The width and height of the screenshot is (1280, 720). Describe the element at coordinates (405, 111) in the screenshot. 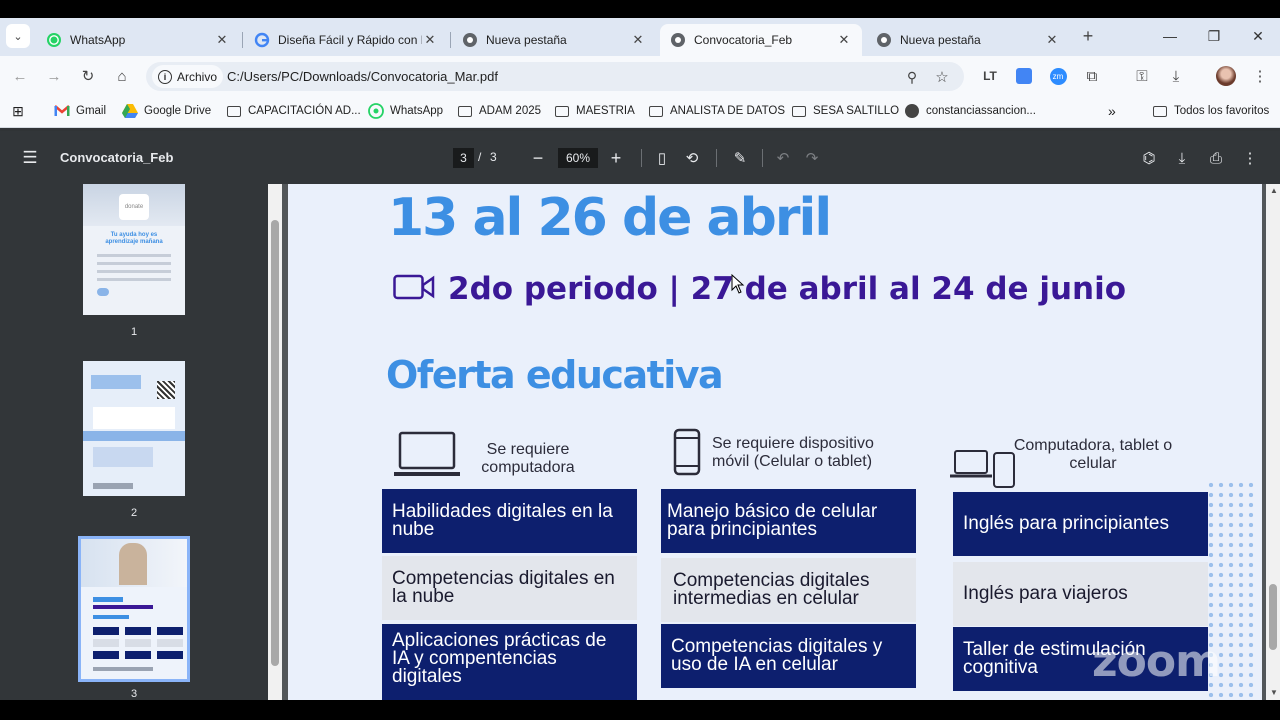

I see `bookmark-whatsapp: WhatsApp` at that location.